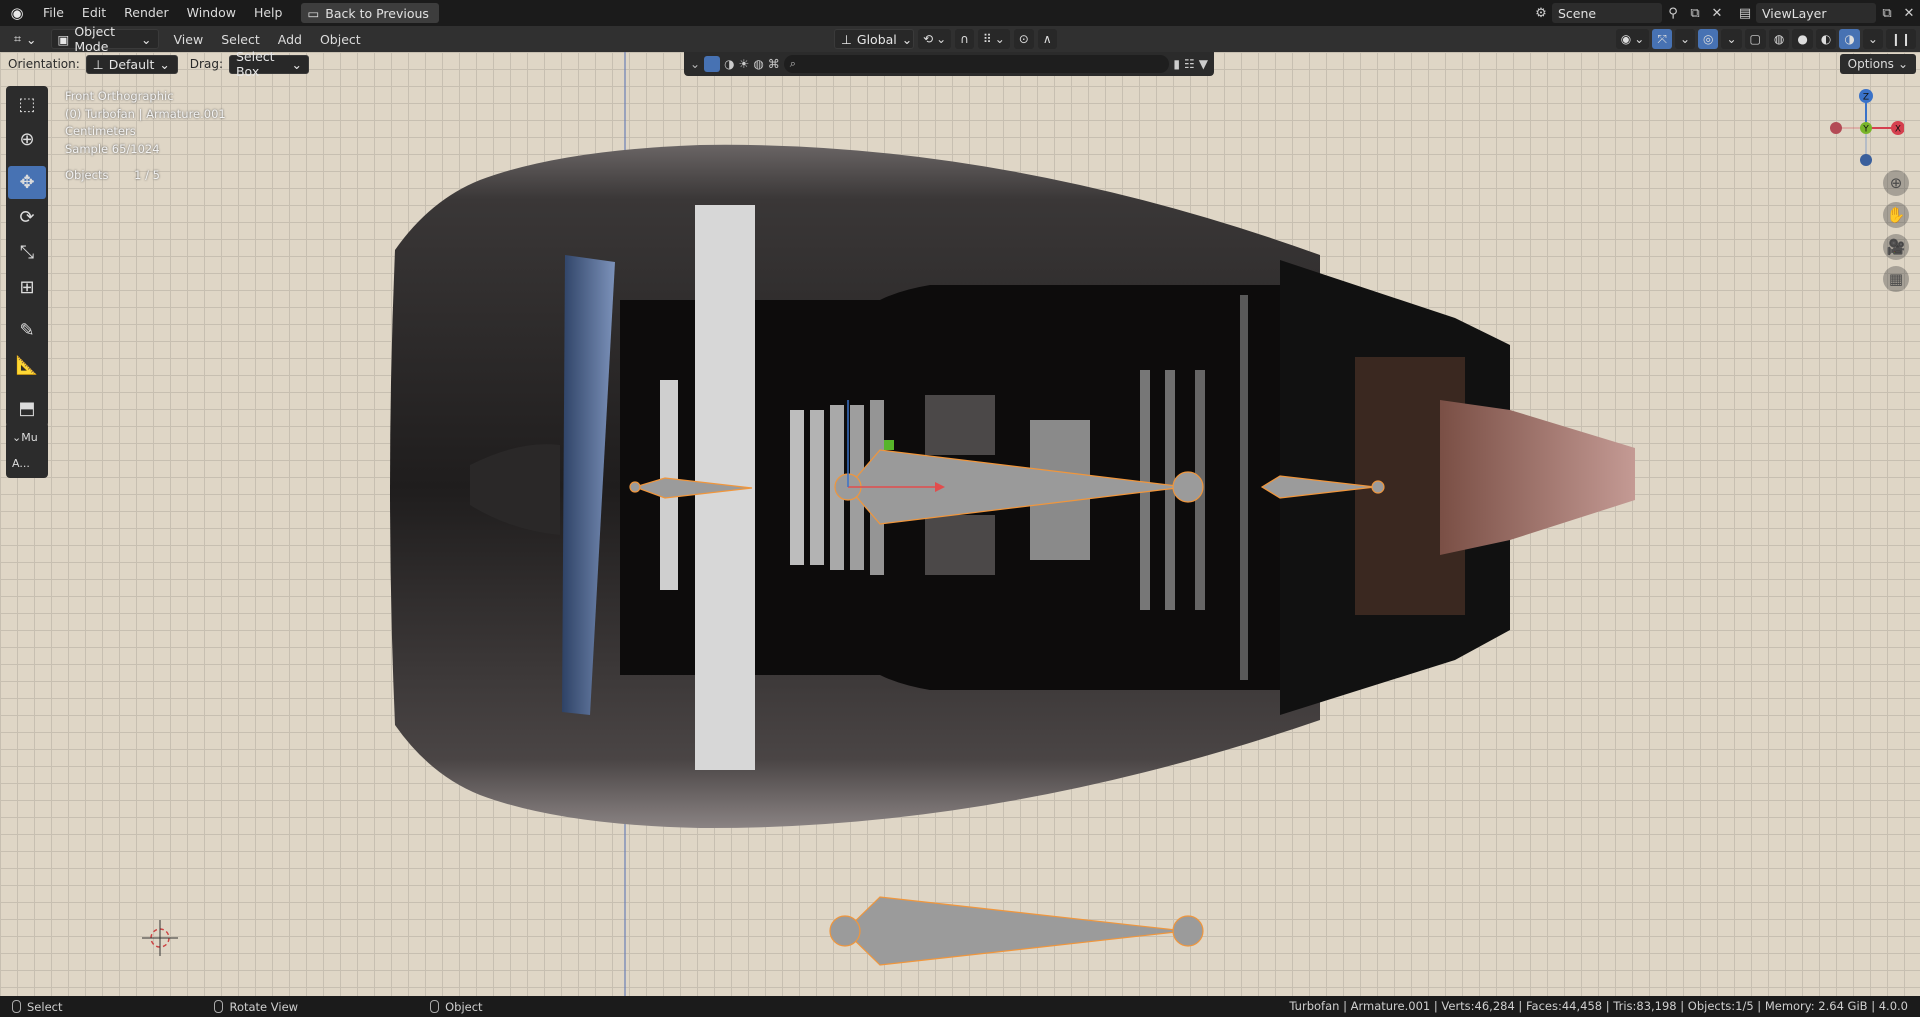  I want to click on mouse-middle-icon, so click(219, 1006).